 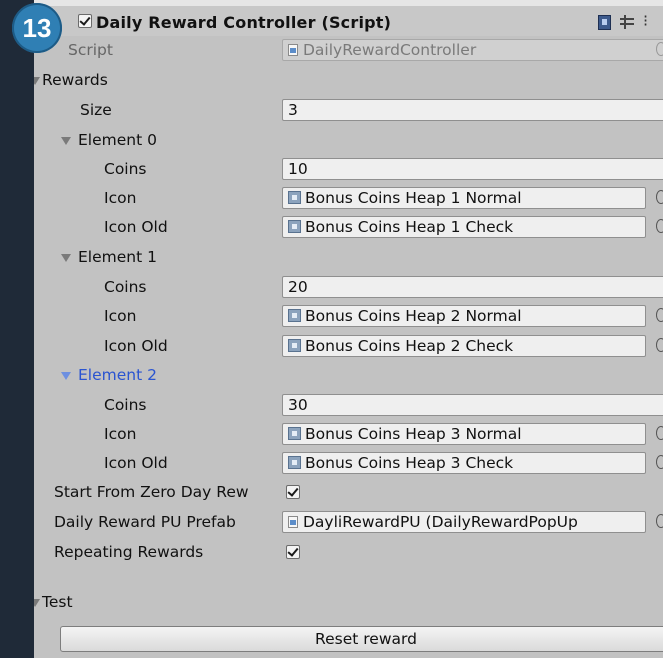 What do you see at coordinates (409, 346) in the screenshot?
I see `icon-old-value: Bonus Coins Heap 2 Check` at bounding box center [409, 346].